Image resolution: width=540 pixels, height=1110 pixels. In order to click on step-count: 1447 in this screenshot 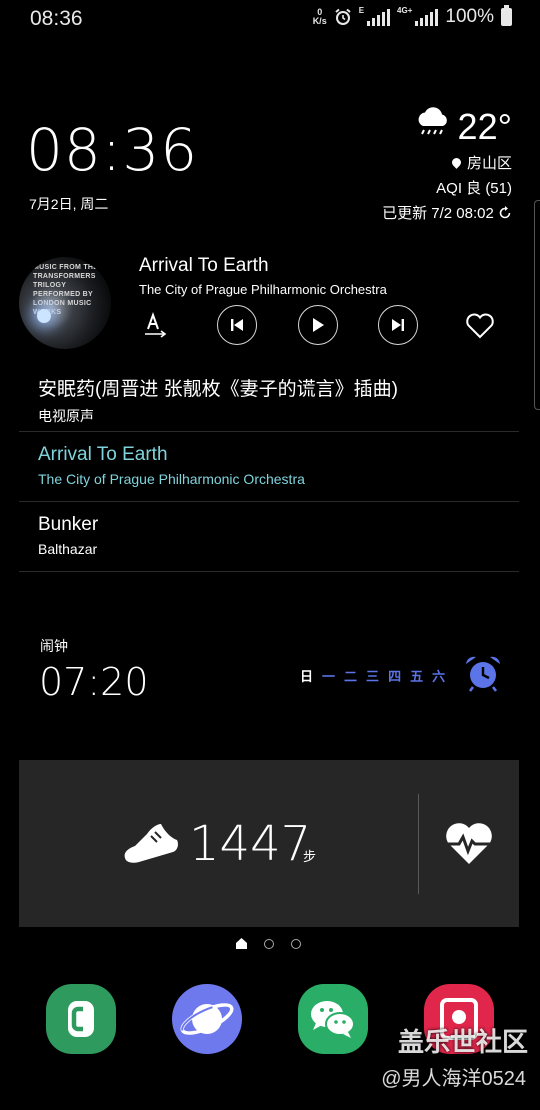, I will do `click(250, 844)`.